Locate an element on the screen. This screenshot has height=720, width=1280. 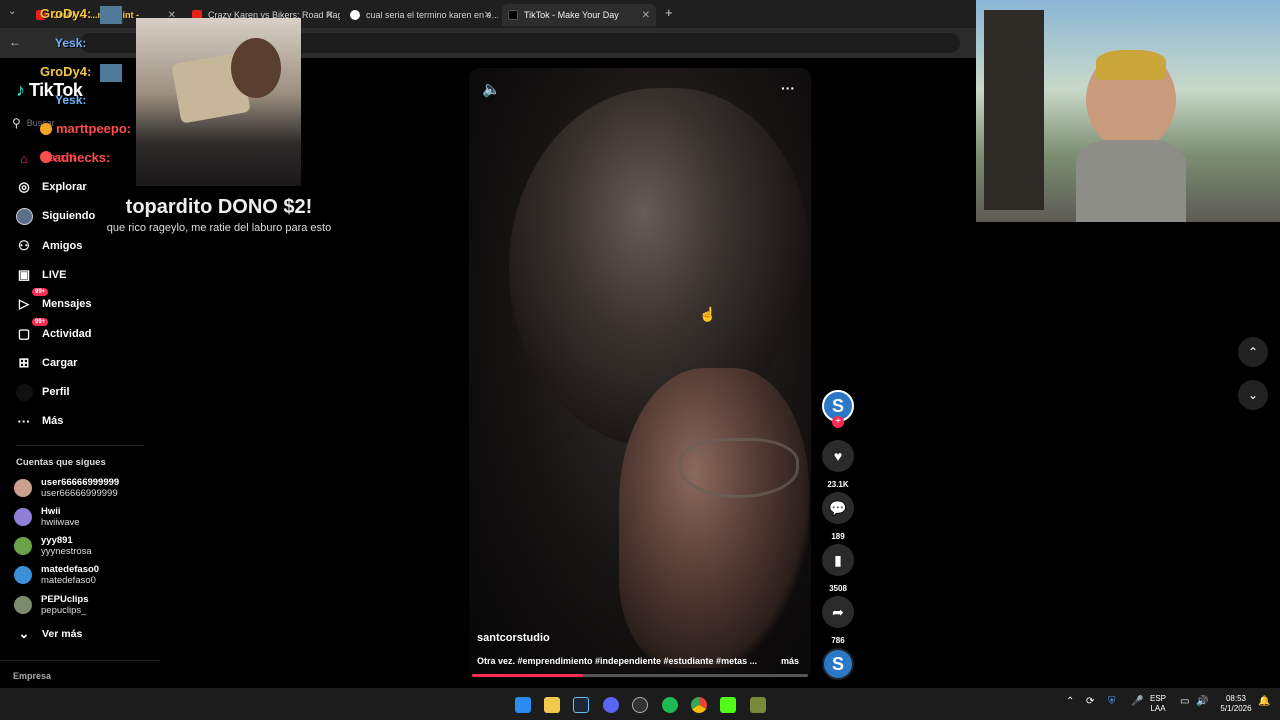
minecraft-icon is located at coordinates (758, 705).